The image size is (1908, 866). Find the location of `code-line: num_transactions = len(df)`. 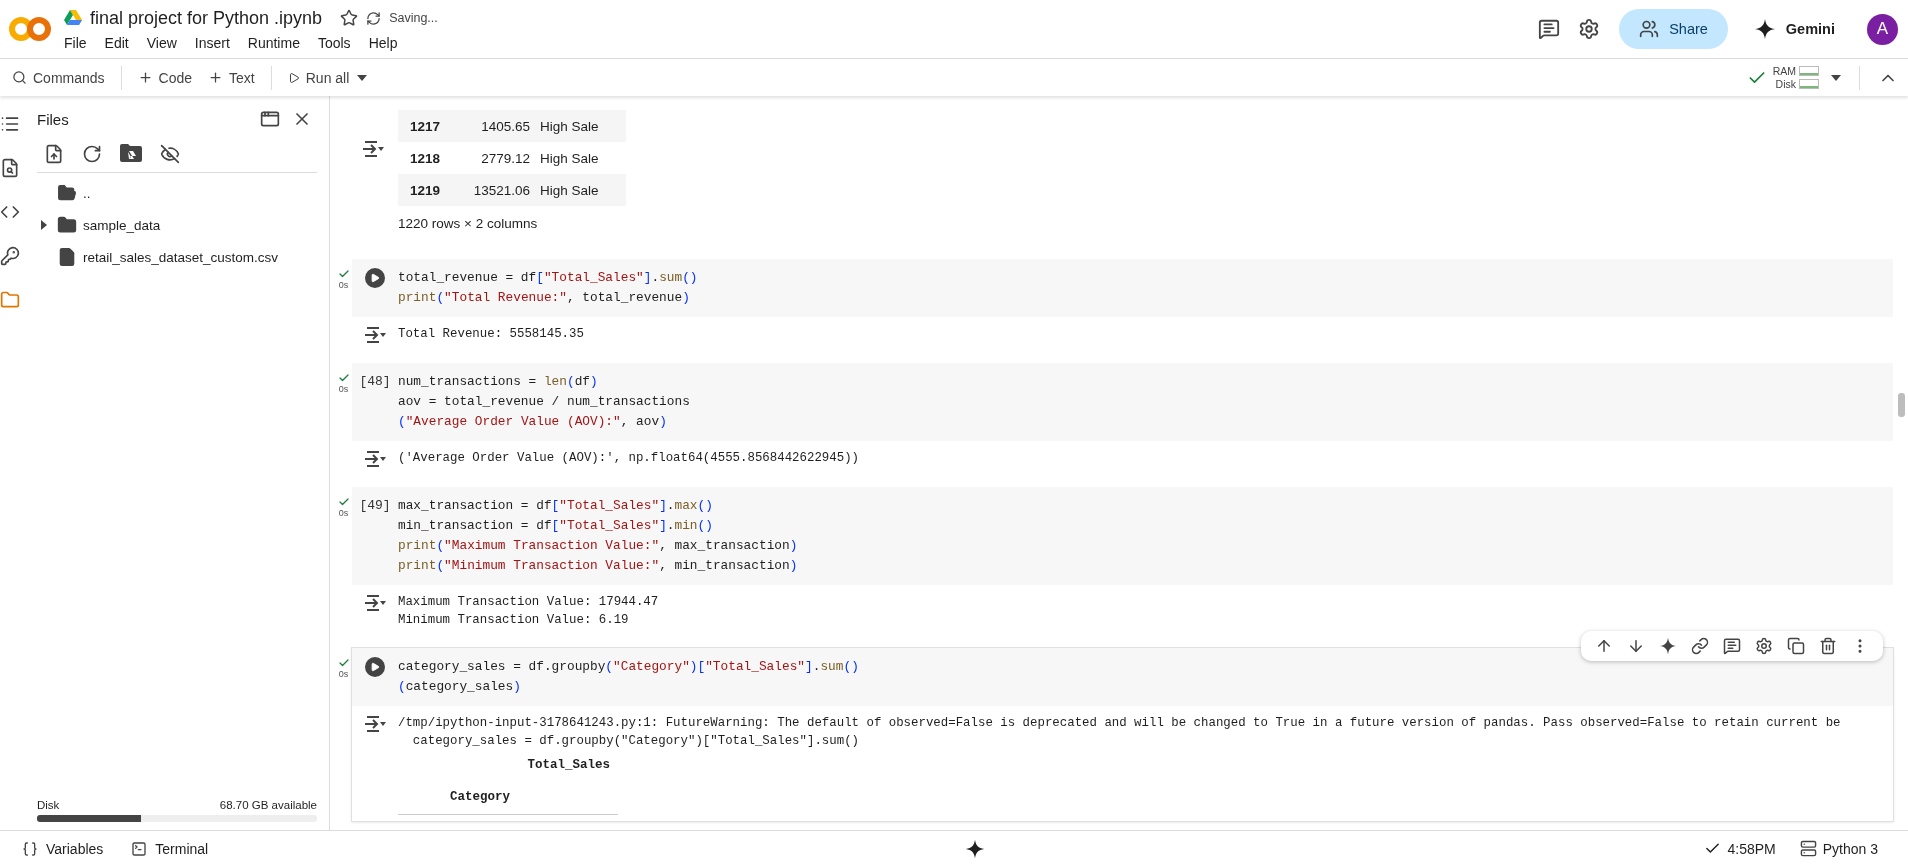

code-line: num_transactions = len(df) is located at coordinates (498, 382).